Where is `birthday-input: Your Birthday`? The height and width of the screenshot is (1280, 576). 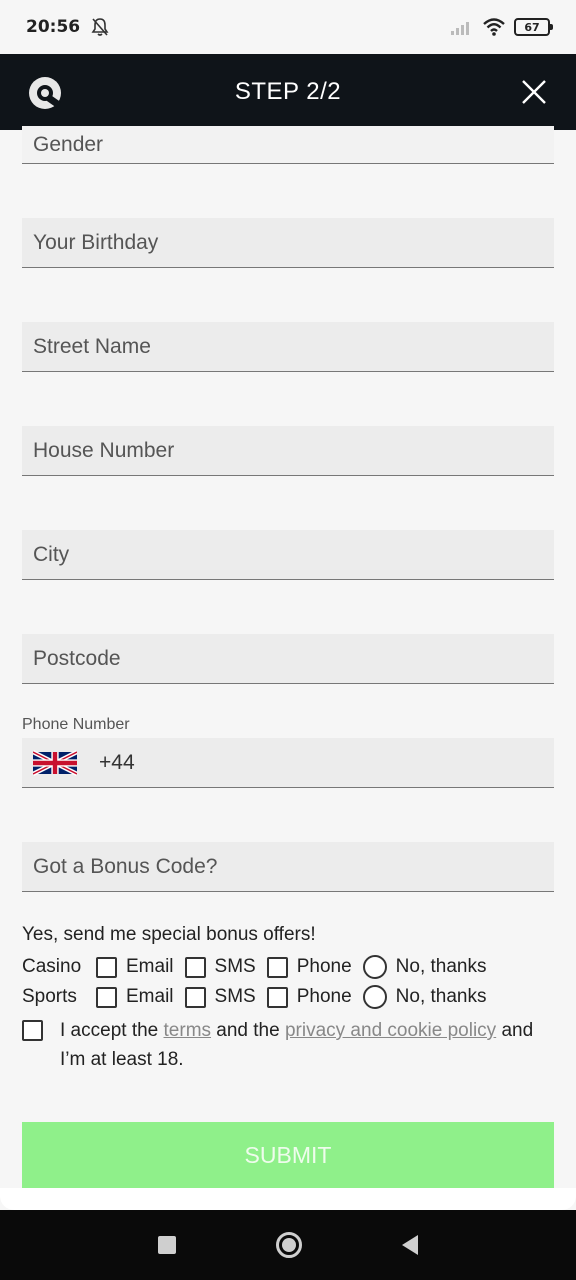
birthday-input: Your Birthday is located at coordinates (288, 243).